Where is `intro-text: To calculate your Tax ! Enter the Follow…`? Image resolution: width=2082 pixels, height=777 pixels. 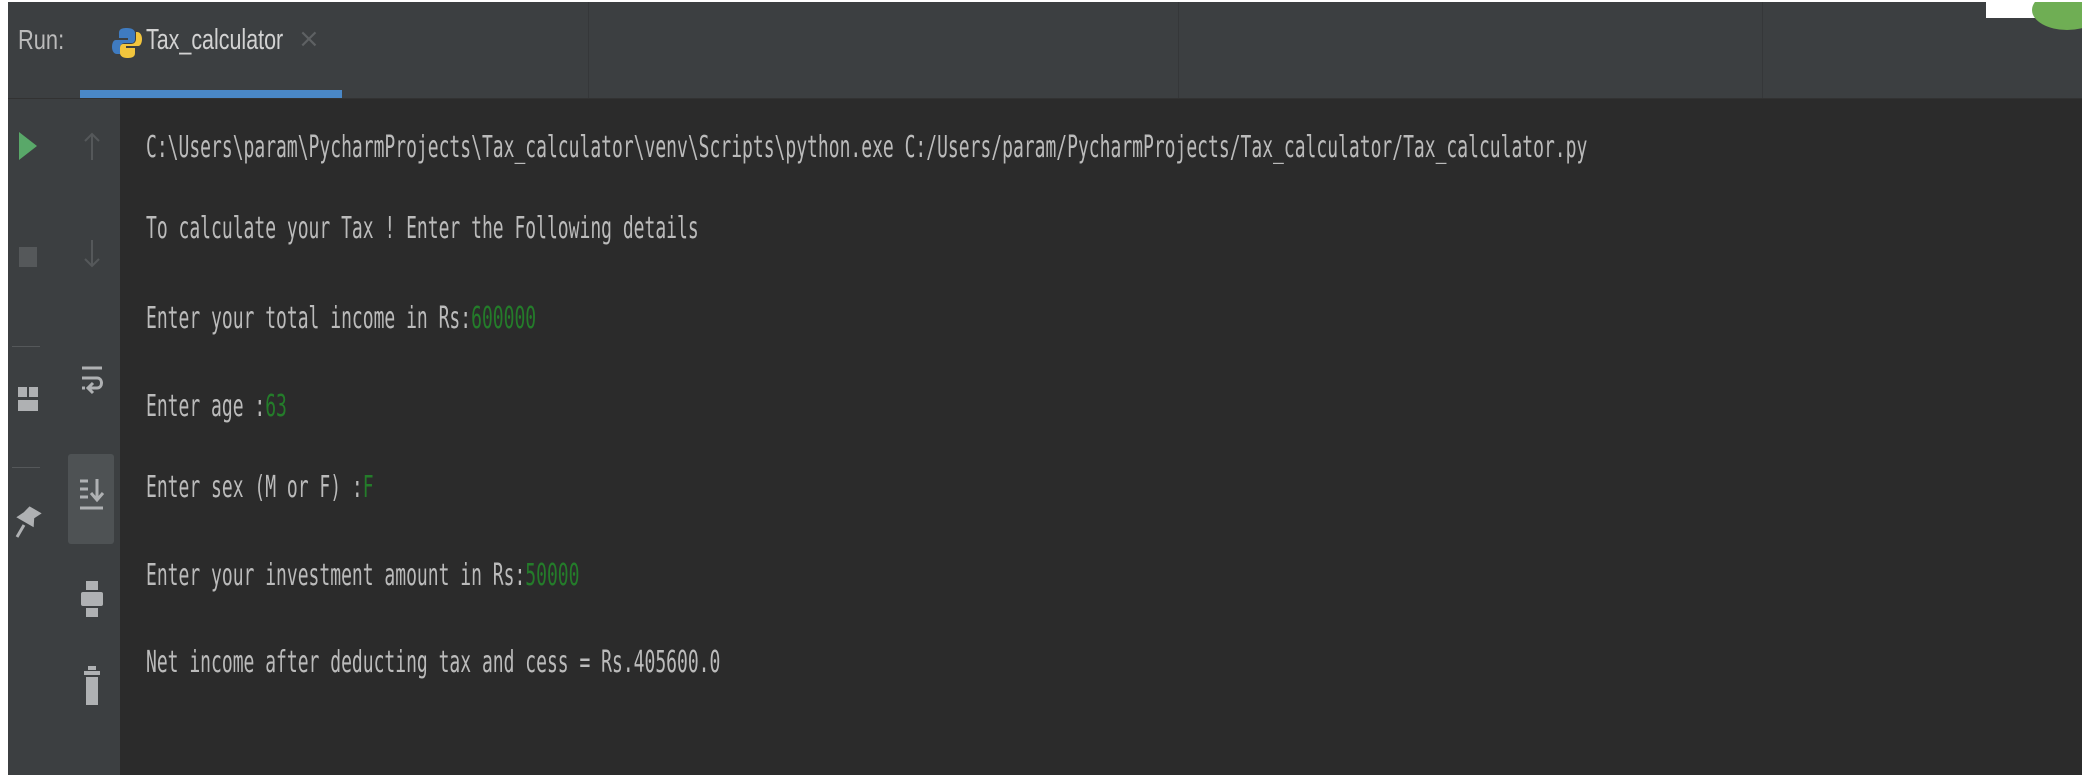 intro-text: To calculate your Tax ! Enter the Follow… is located at coordinates (422, 228).